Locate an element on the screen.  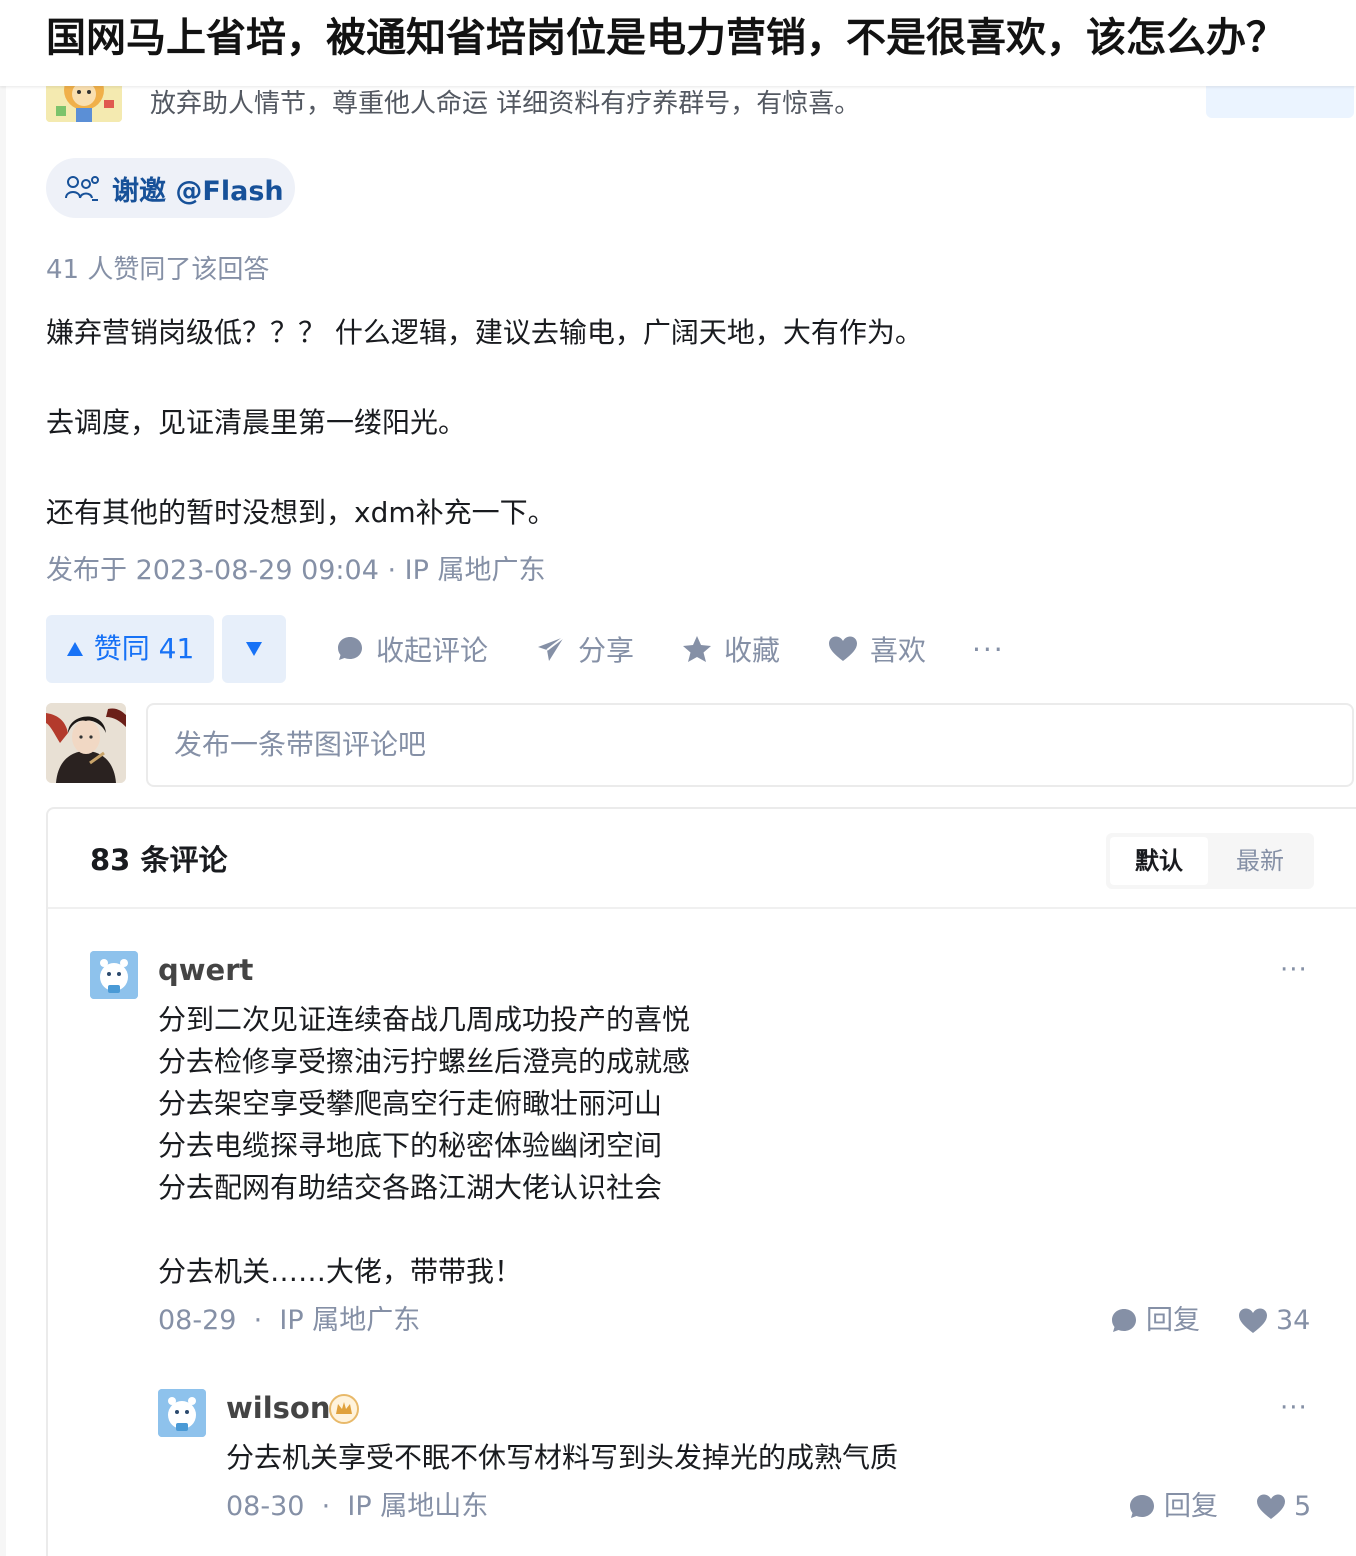
answer-paragraph: 嫌弃营销岗级低？？？ 什么逻辑，建议去输电，广阔天地，大有作为。 is located at coordinates (484, 332).